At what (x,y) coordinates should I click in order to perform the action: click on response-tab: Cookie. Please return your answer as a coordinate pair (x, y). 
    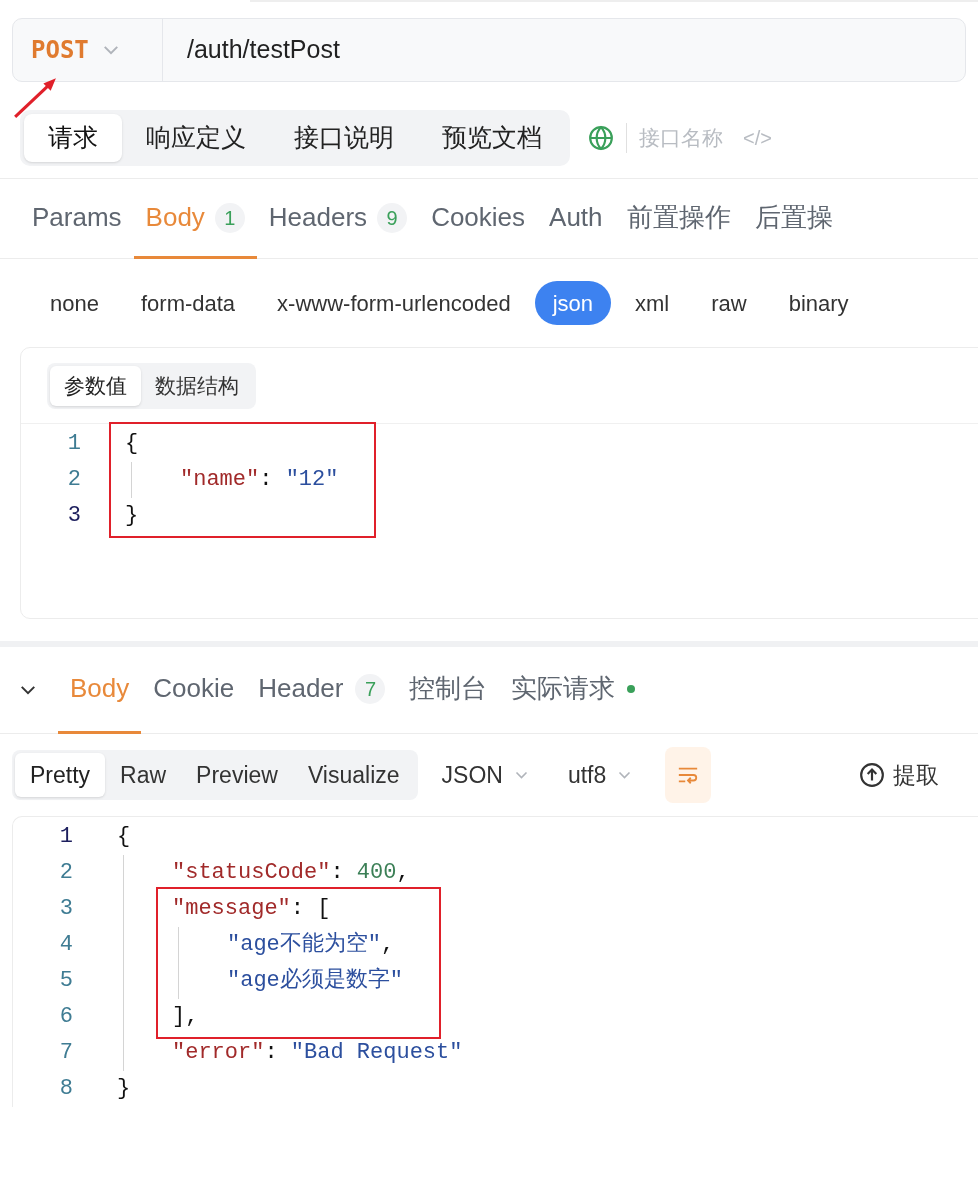
    Looking at the image, I should click on (194, 690).